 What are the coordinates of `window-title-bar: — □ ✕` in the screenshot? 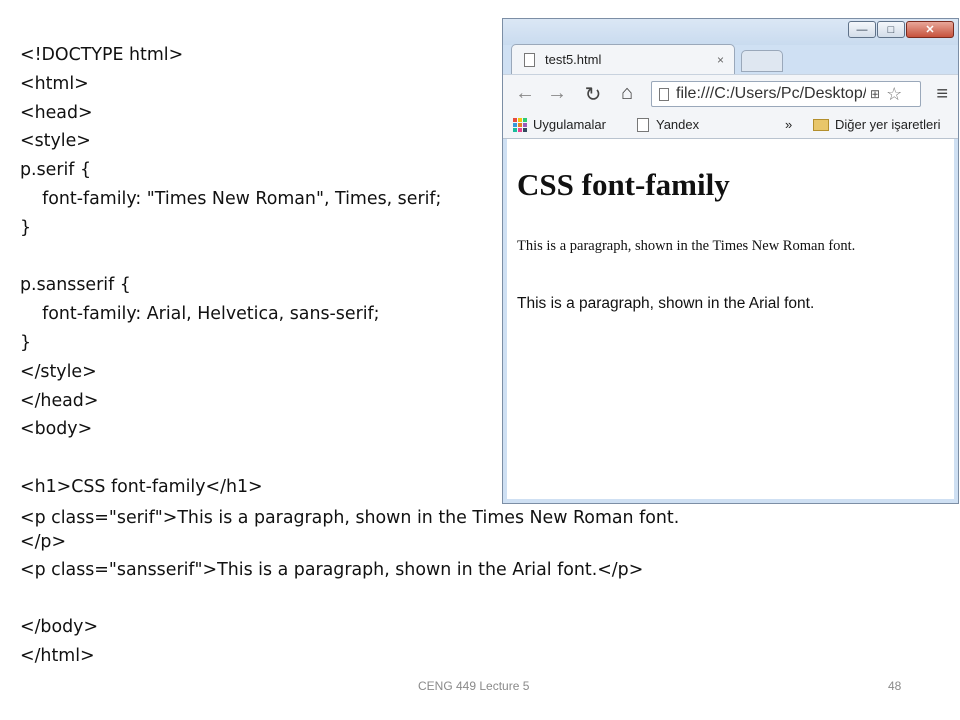 It's located at (730, 32).